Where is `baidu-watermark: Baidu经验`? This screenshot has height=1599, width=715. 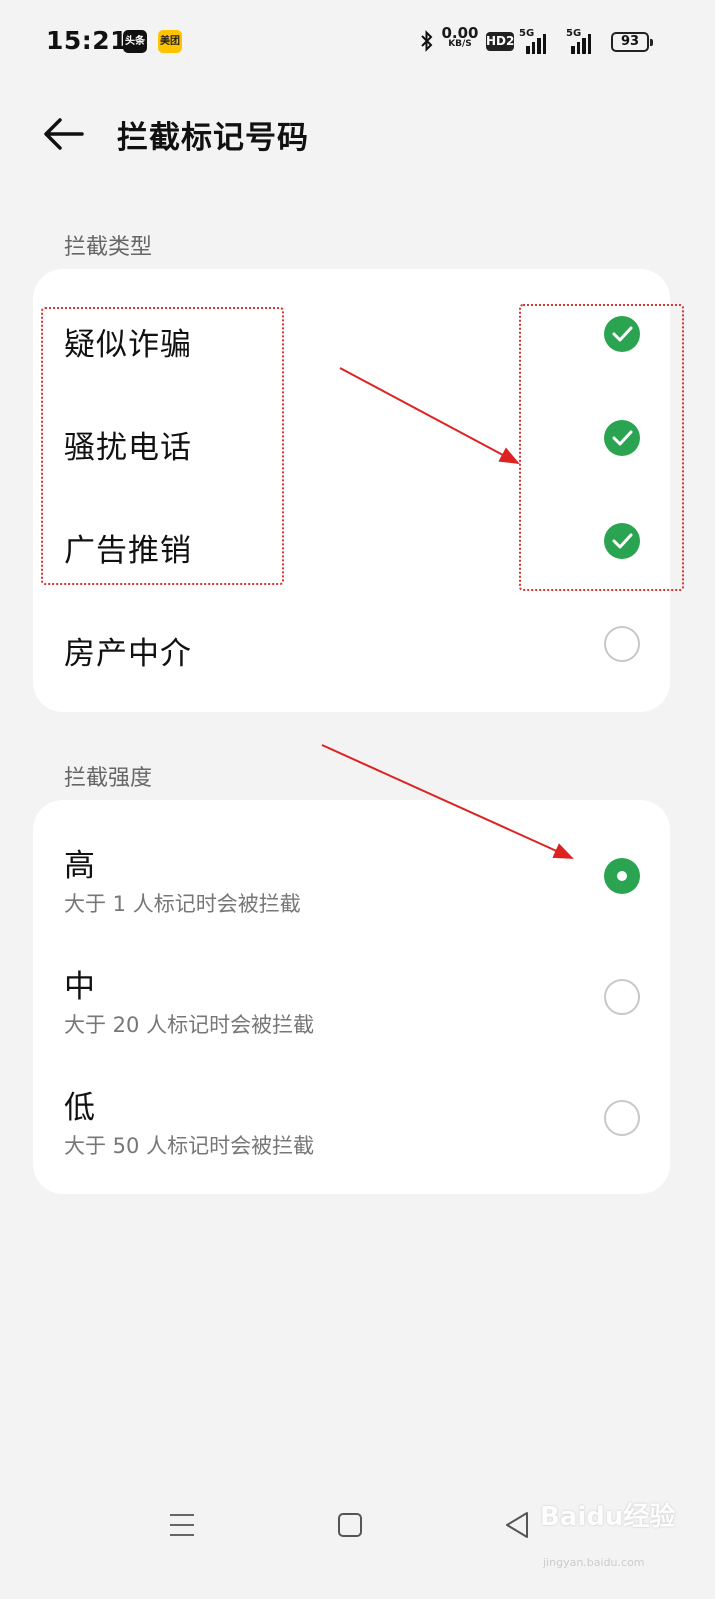
baidu-watermark: Baidu经验 is located at coordinates (608, 1517).